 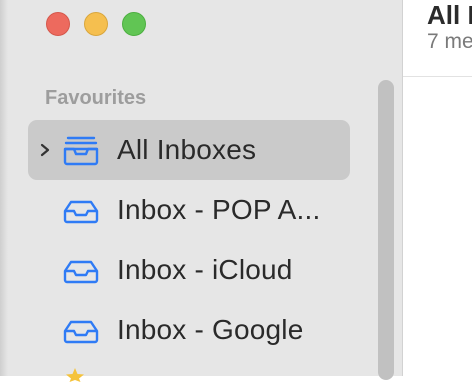 What do you see at coordinates (386, 230) in the screenshot?
I see `sidebar-scrollbar-thumb` at bounding box center [386, 230].